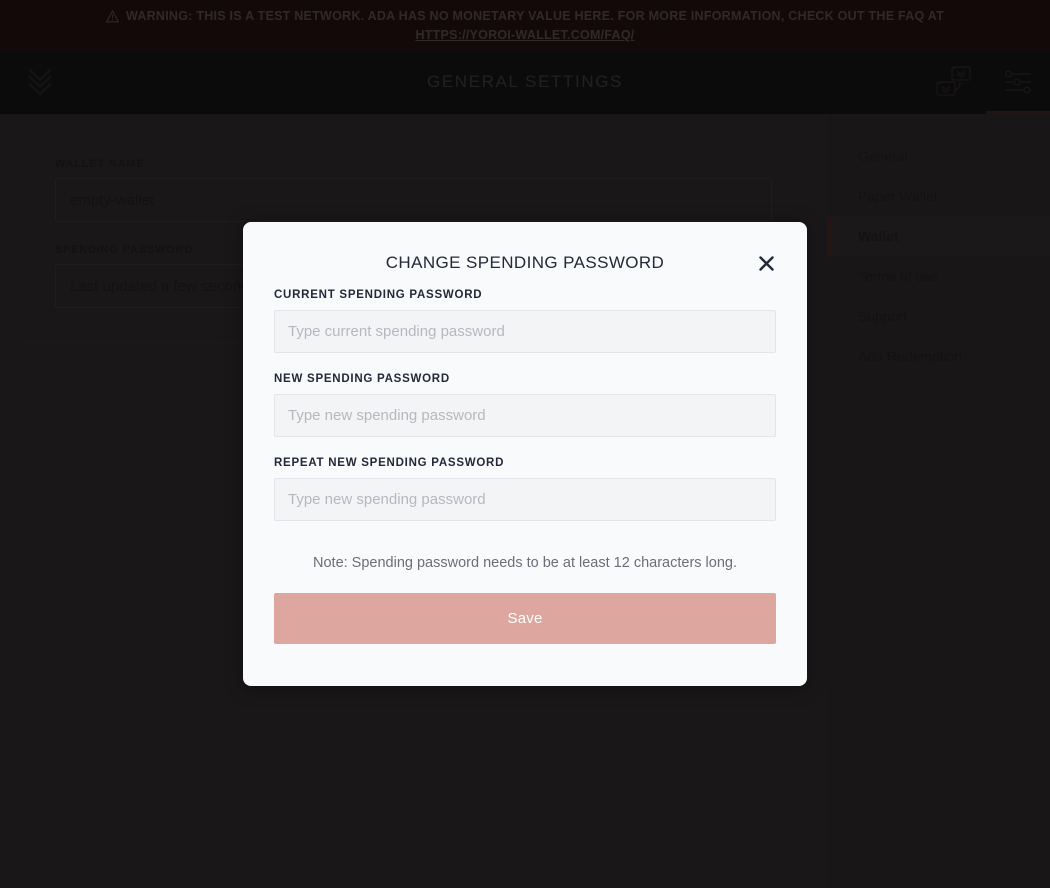 This screenshot has height=888, width=1050. Describe the element at coordinates (362, 379) in the screenshot. I see `new-password-label: NEW SPENDING PASSWORD` at that location.